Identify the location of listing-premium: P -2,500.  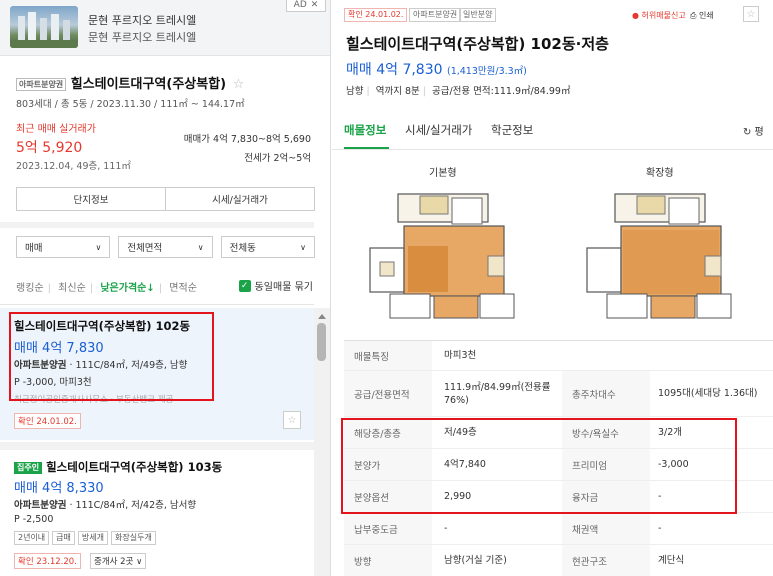
(34, 519).